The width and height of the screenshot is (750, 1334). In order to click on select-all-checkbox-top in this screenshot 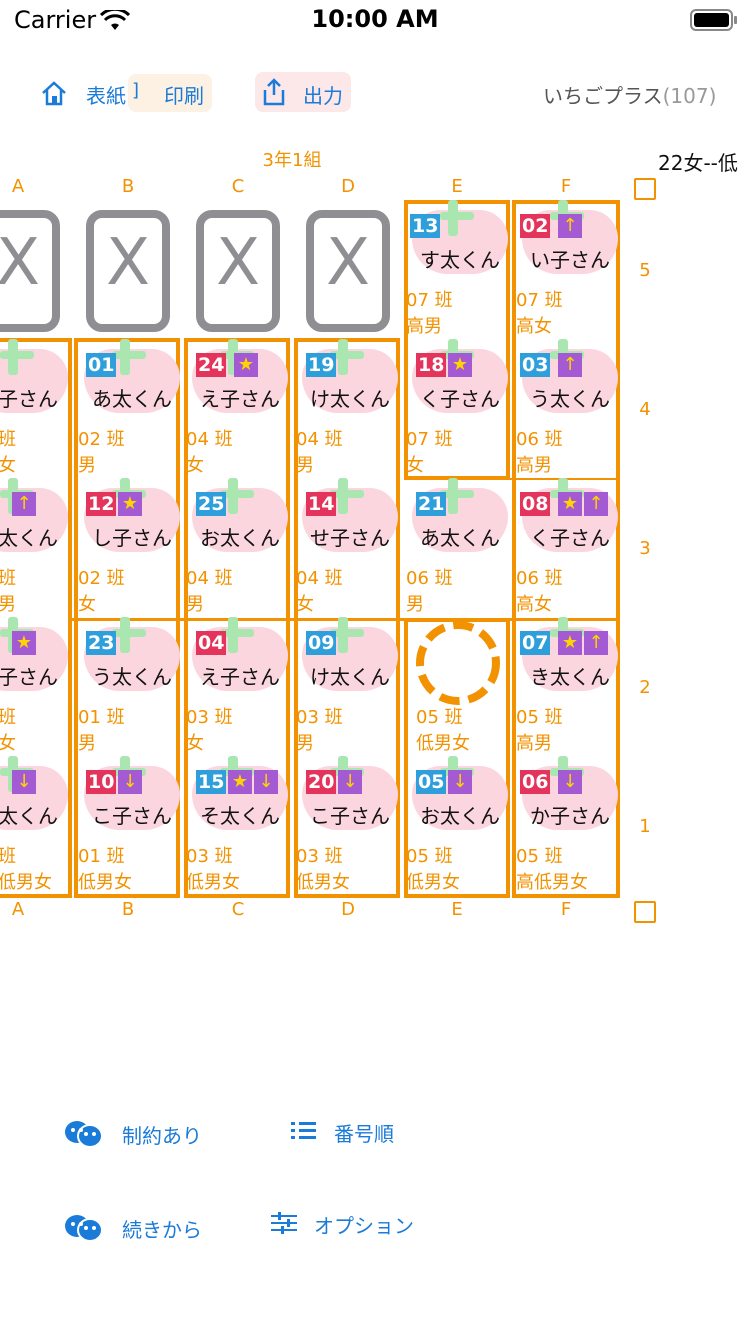, I will do `click(645, 189)`.